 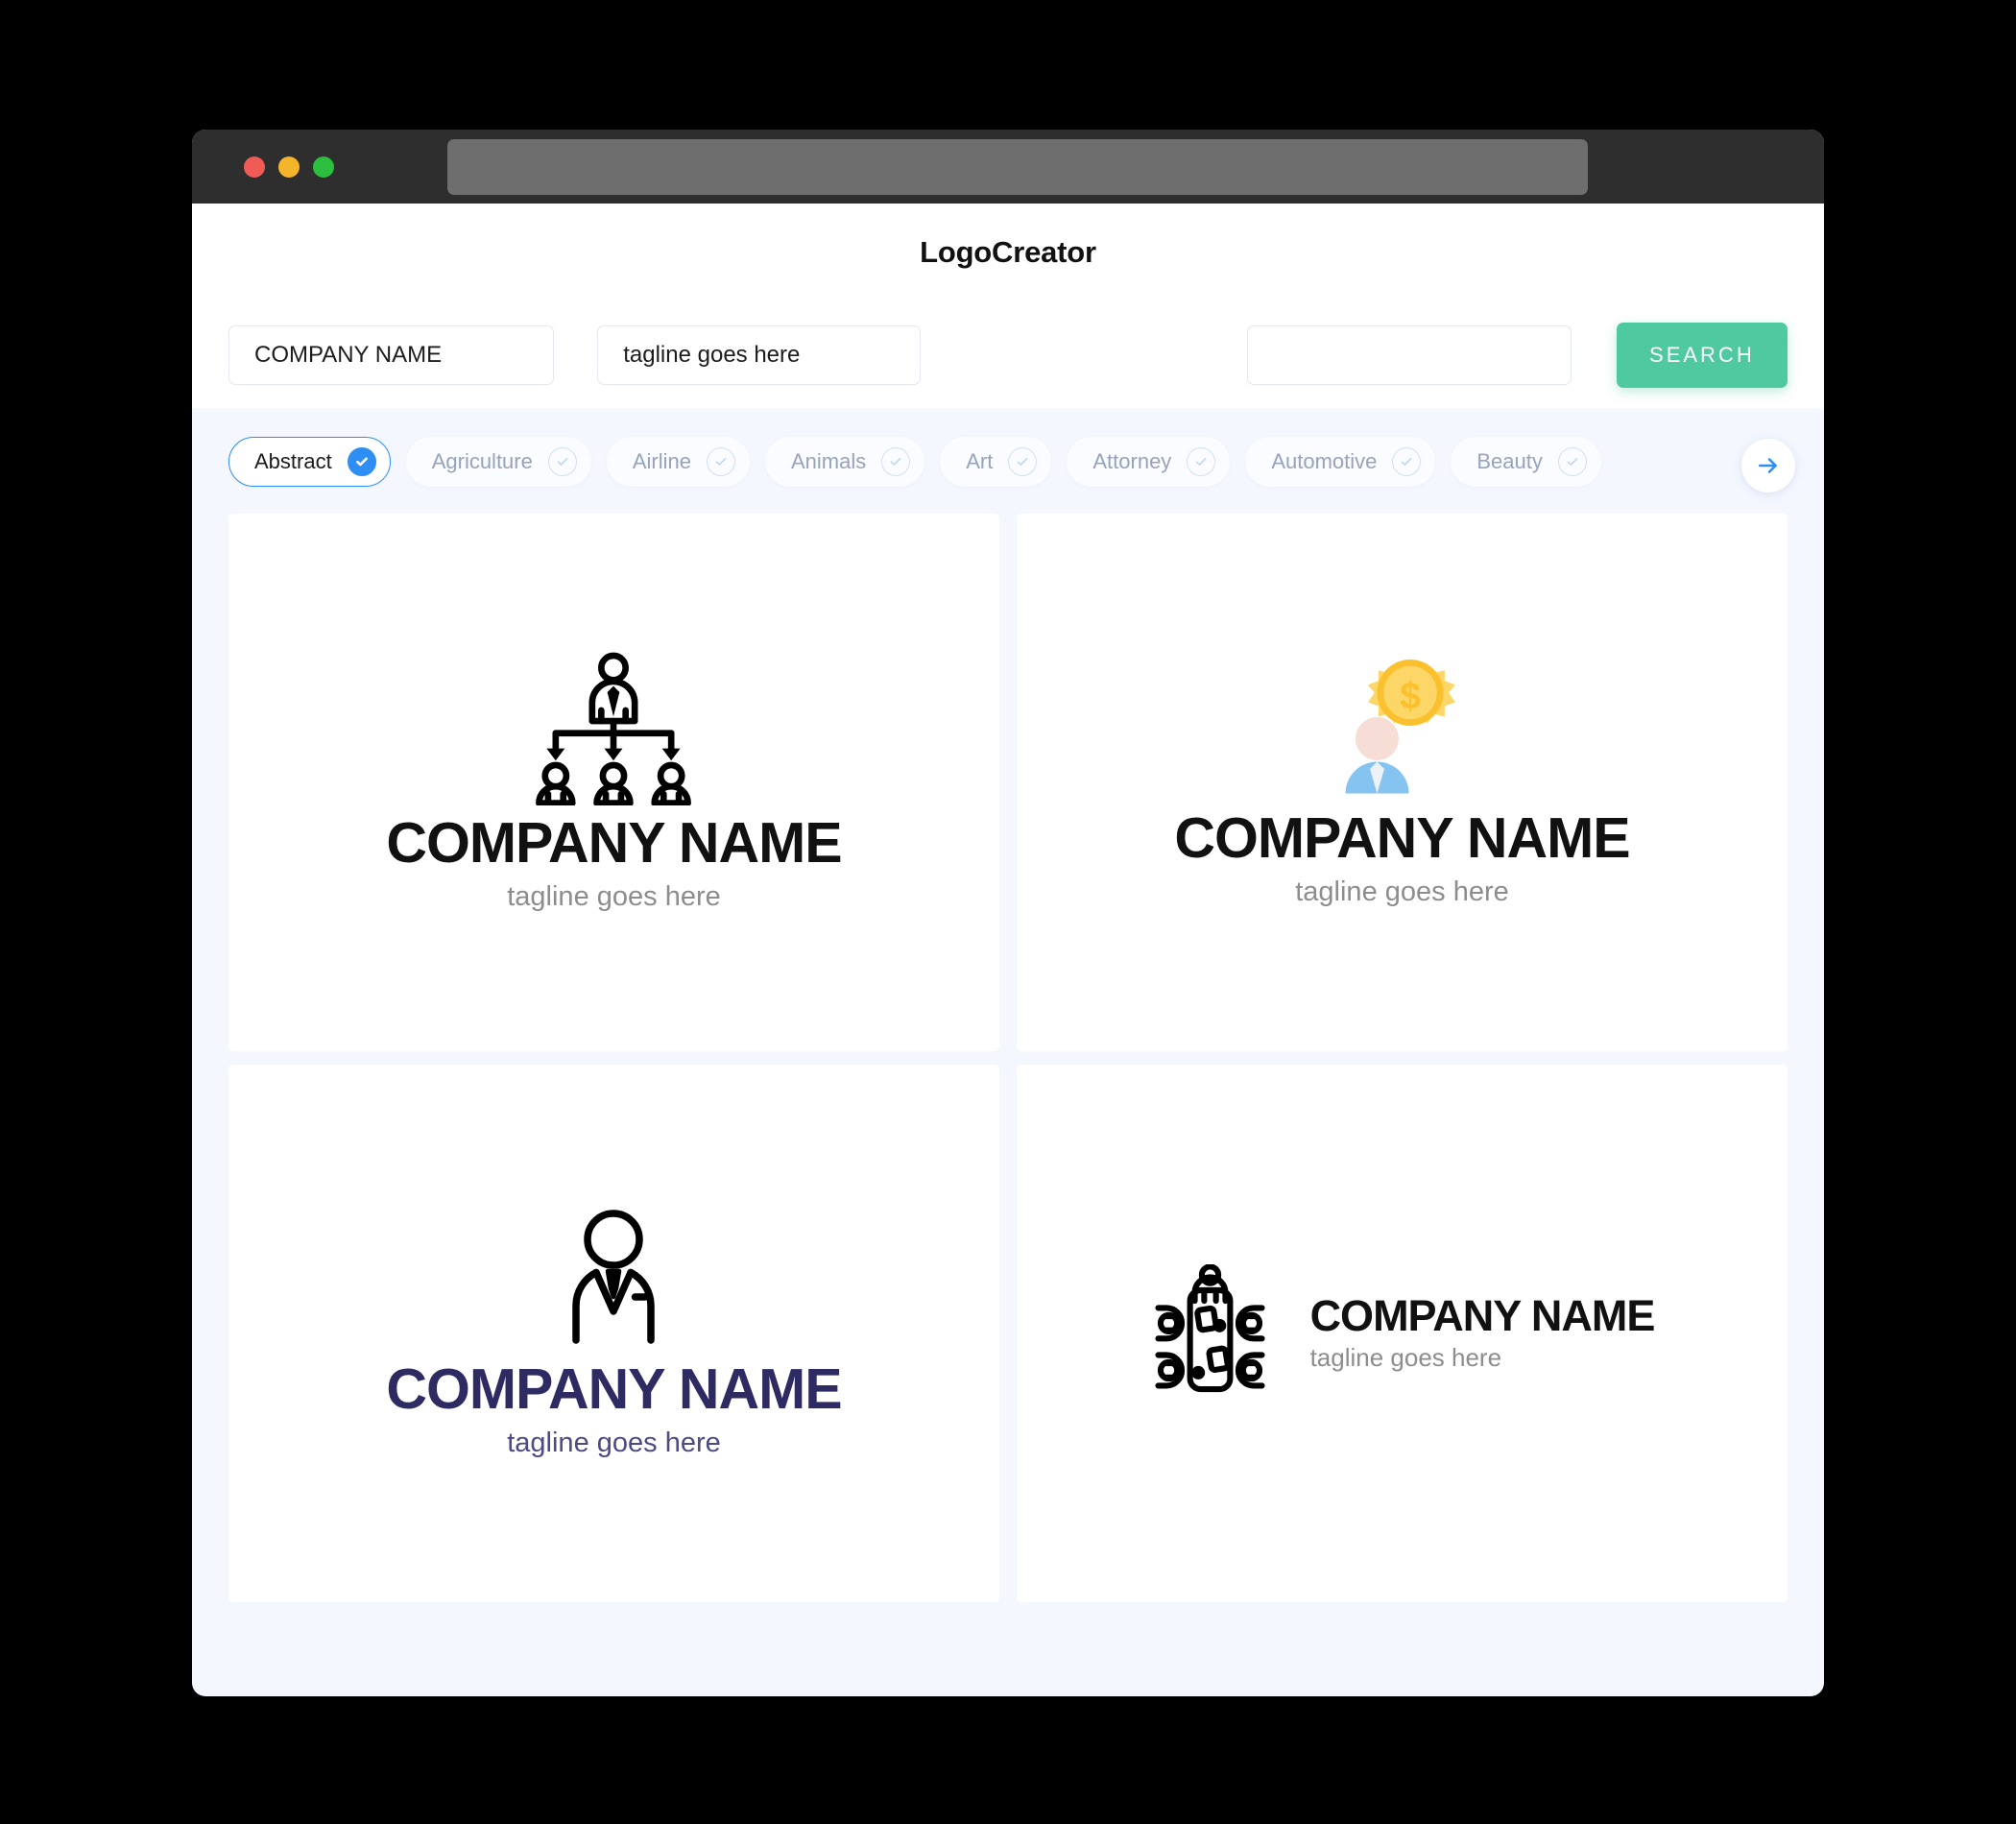 What do you see at coordinates (482, 461) in the screenshot?
I see `category-chip-label: Agriculture` at bounding box center [482, 461].